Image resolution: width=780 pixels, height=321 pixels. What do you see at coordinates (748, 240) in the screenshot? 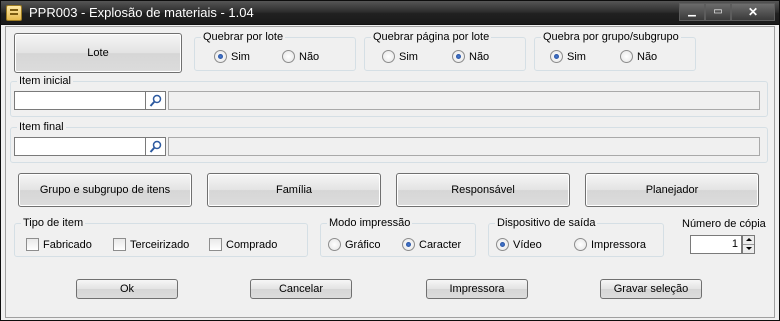
I see `spin-up-icon` at bounding box center [748, 240].